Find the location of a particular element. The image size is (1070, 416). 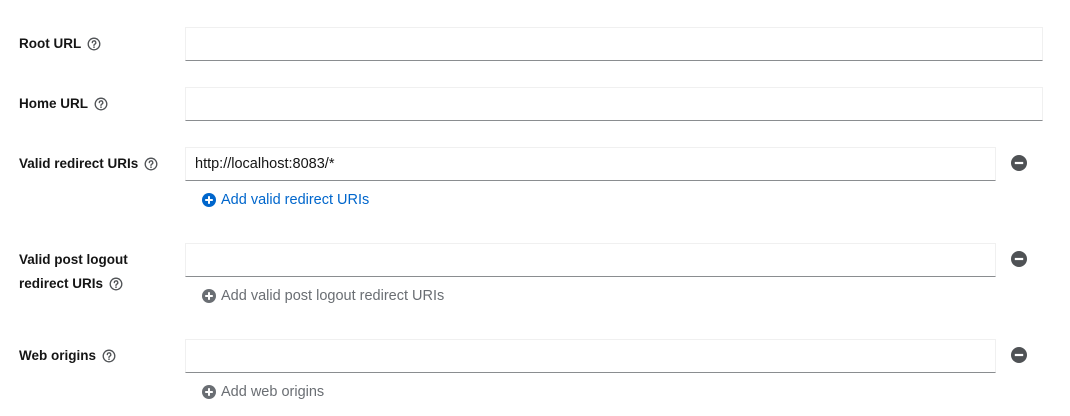

add-valid-redirect-uris-button: Add valid redirect URIs is located at coordinates (285, 200).